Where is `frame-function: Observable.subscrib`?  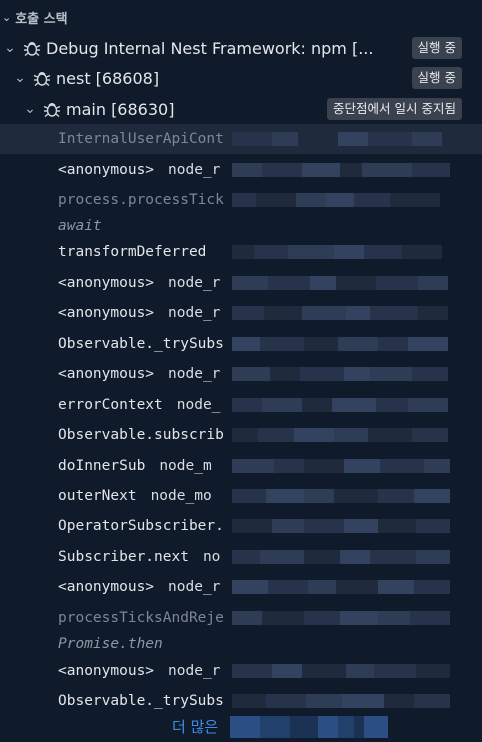 frame-function: Observable.subscrib is located at coordinates (141, 435).